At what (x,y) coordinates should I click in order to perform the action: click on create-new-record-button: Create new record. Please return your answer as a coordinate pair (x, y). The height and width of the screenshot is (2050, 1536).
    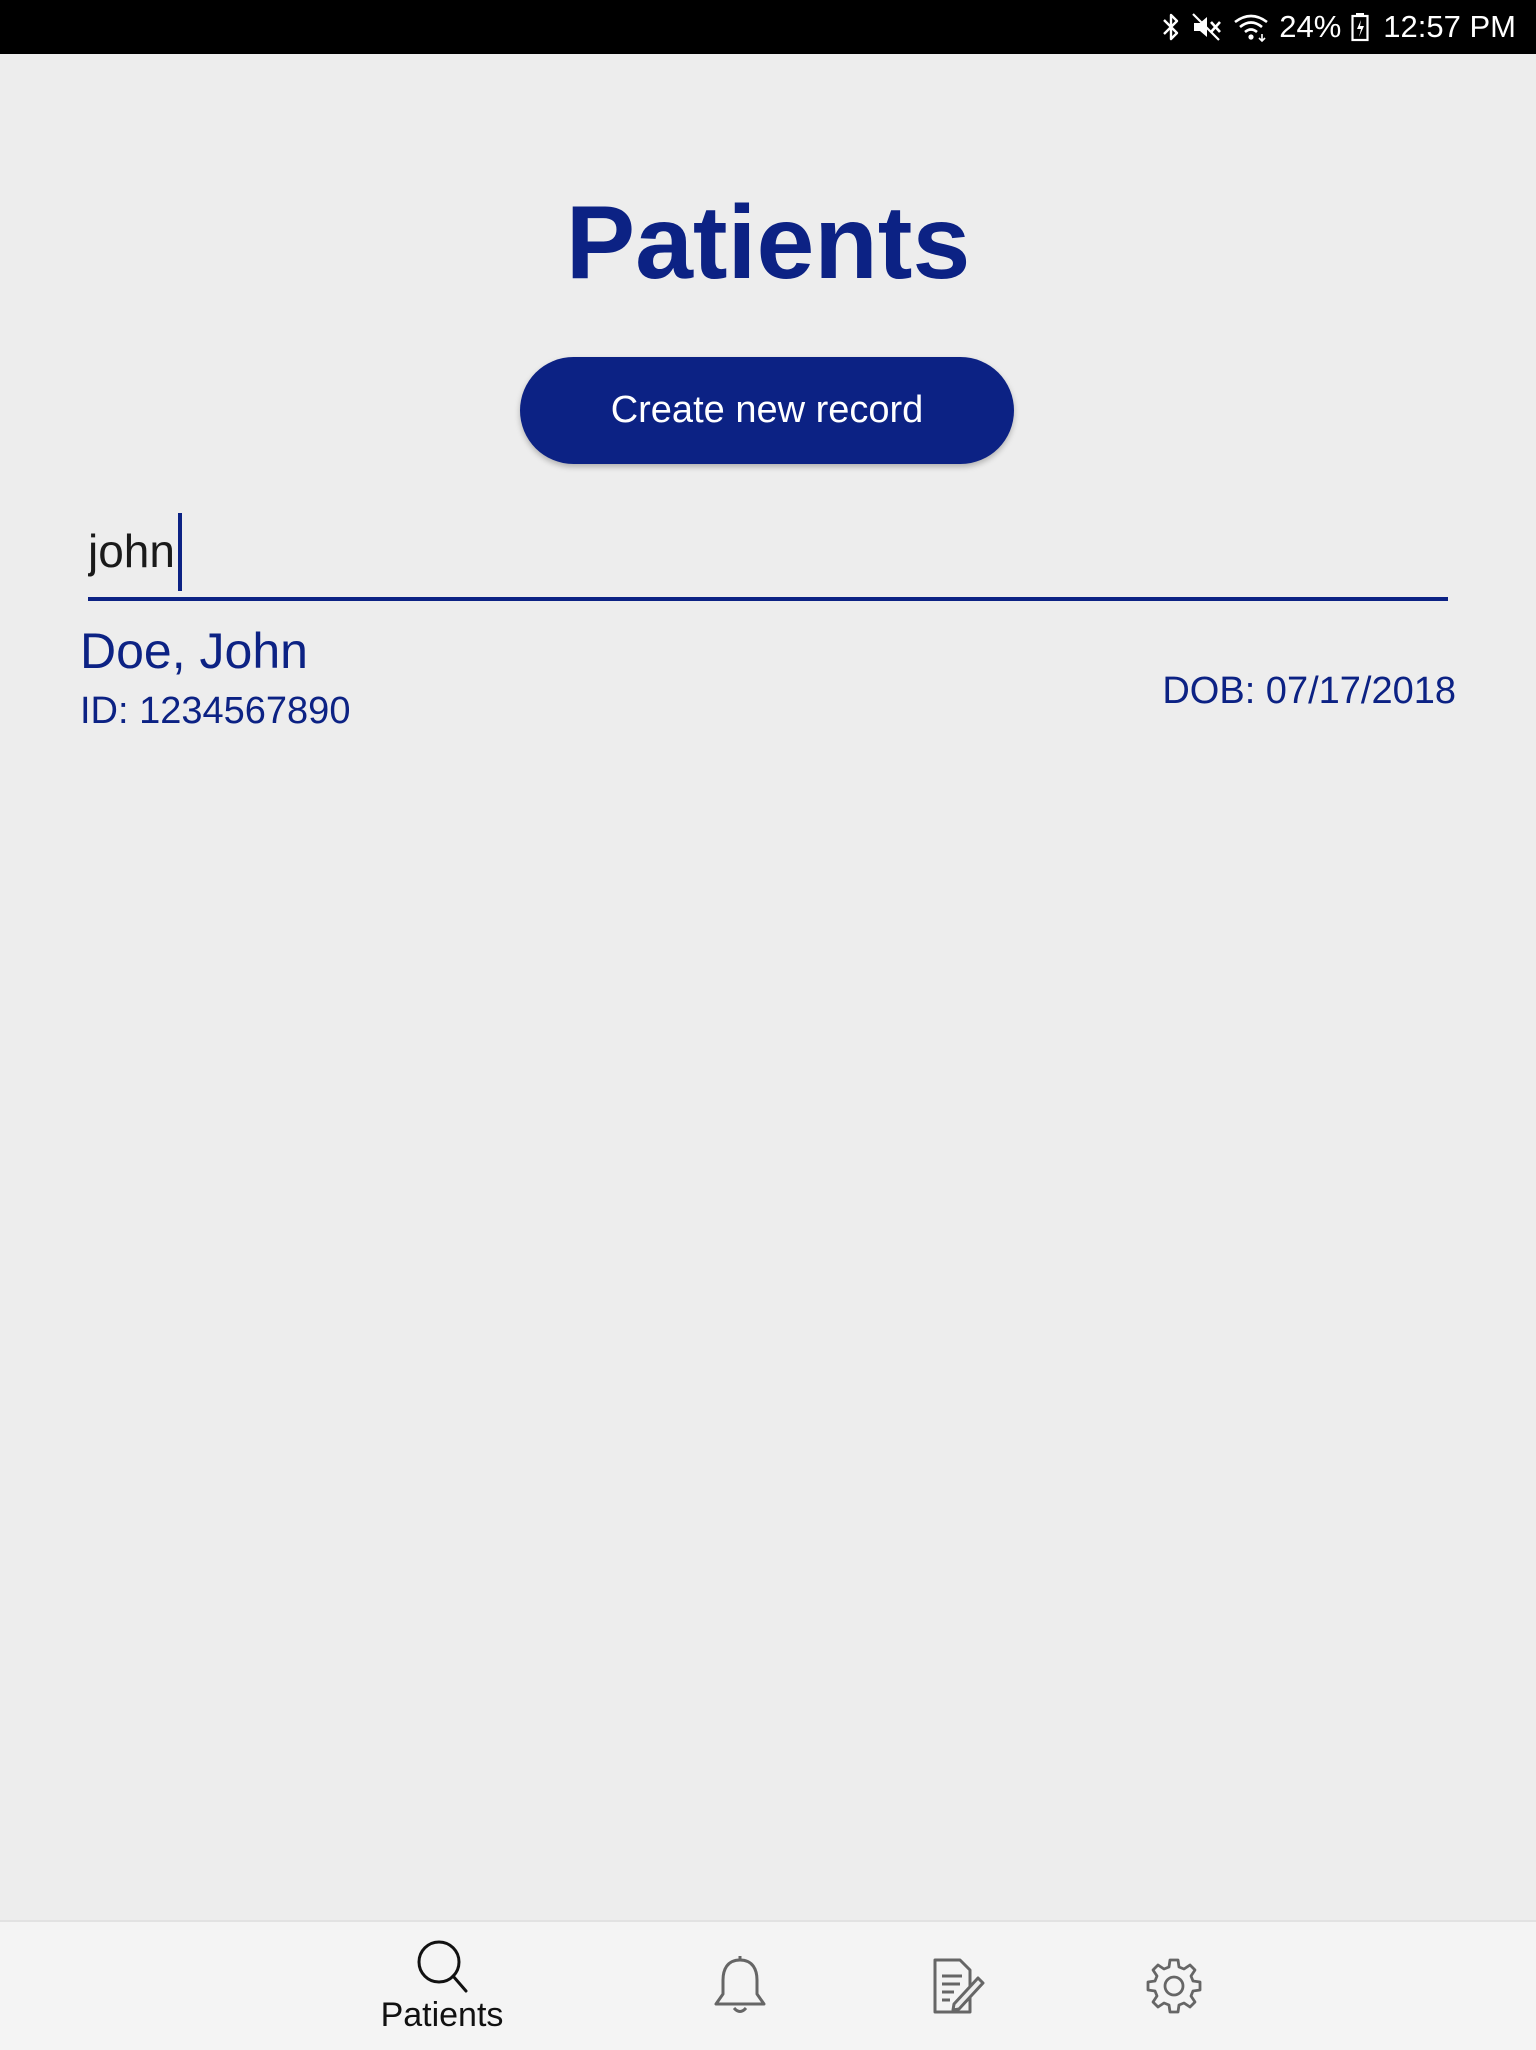
    Looking at the image, I should click on (767, 410).